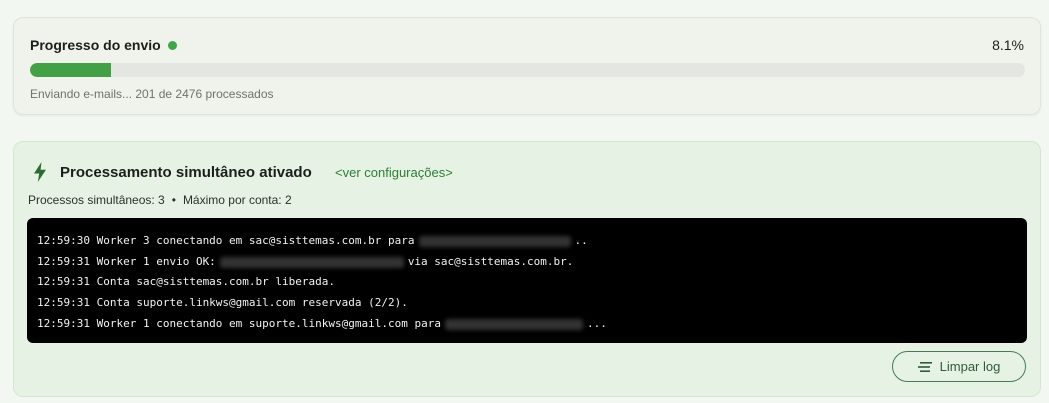  Describe the element at coordinates (186, 172) in the screenshot. I see `processing-title: Processamento simultâneo ativado` at that location.